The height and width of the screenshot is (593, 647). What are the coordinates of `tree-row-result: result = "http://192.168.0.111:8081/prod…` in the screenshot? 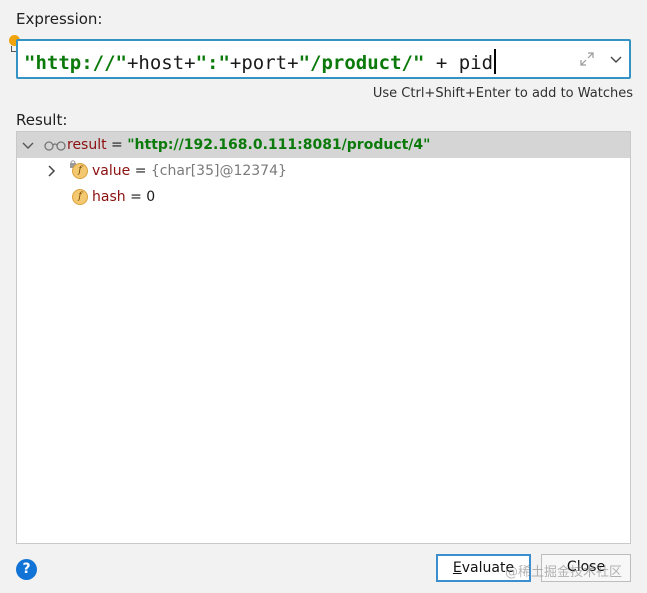 It's located at (323, 145).